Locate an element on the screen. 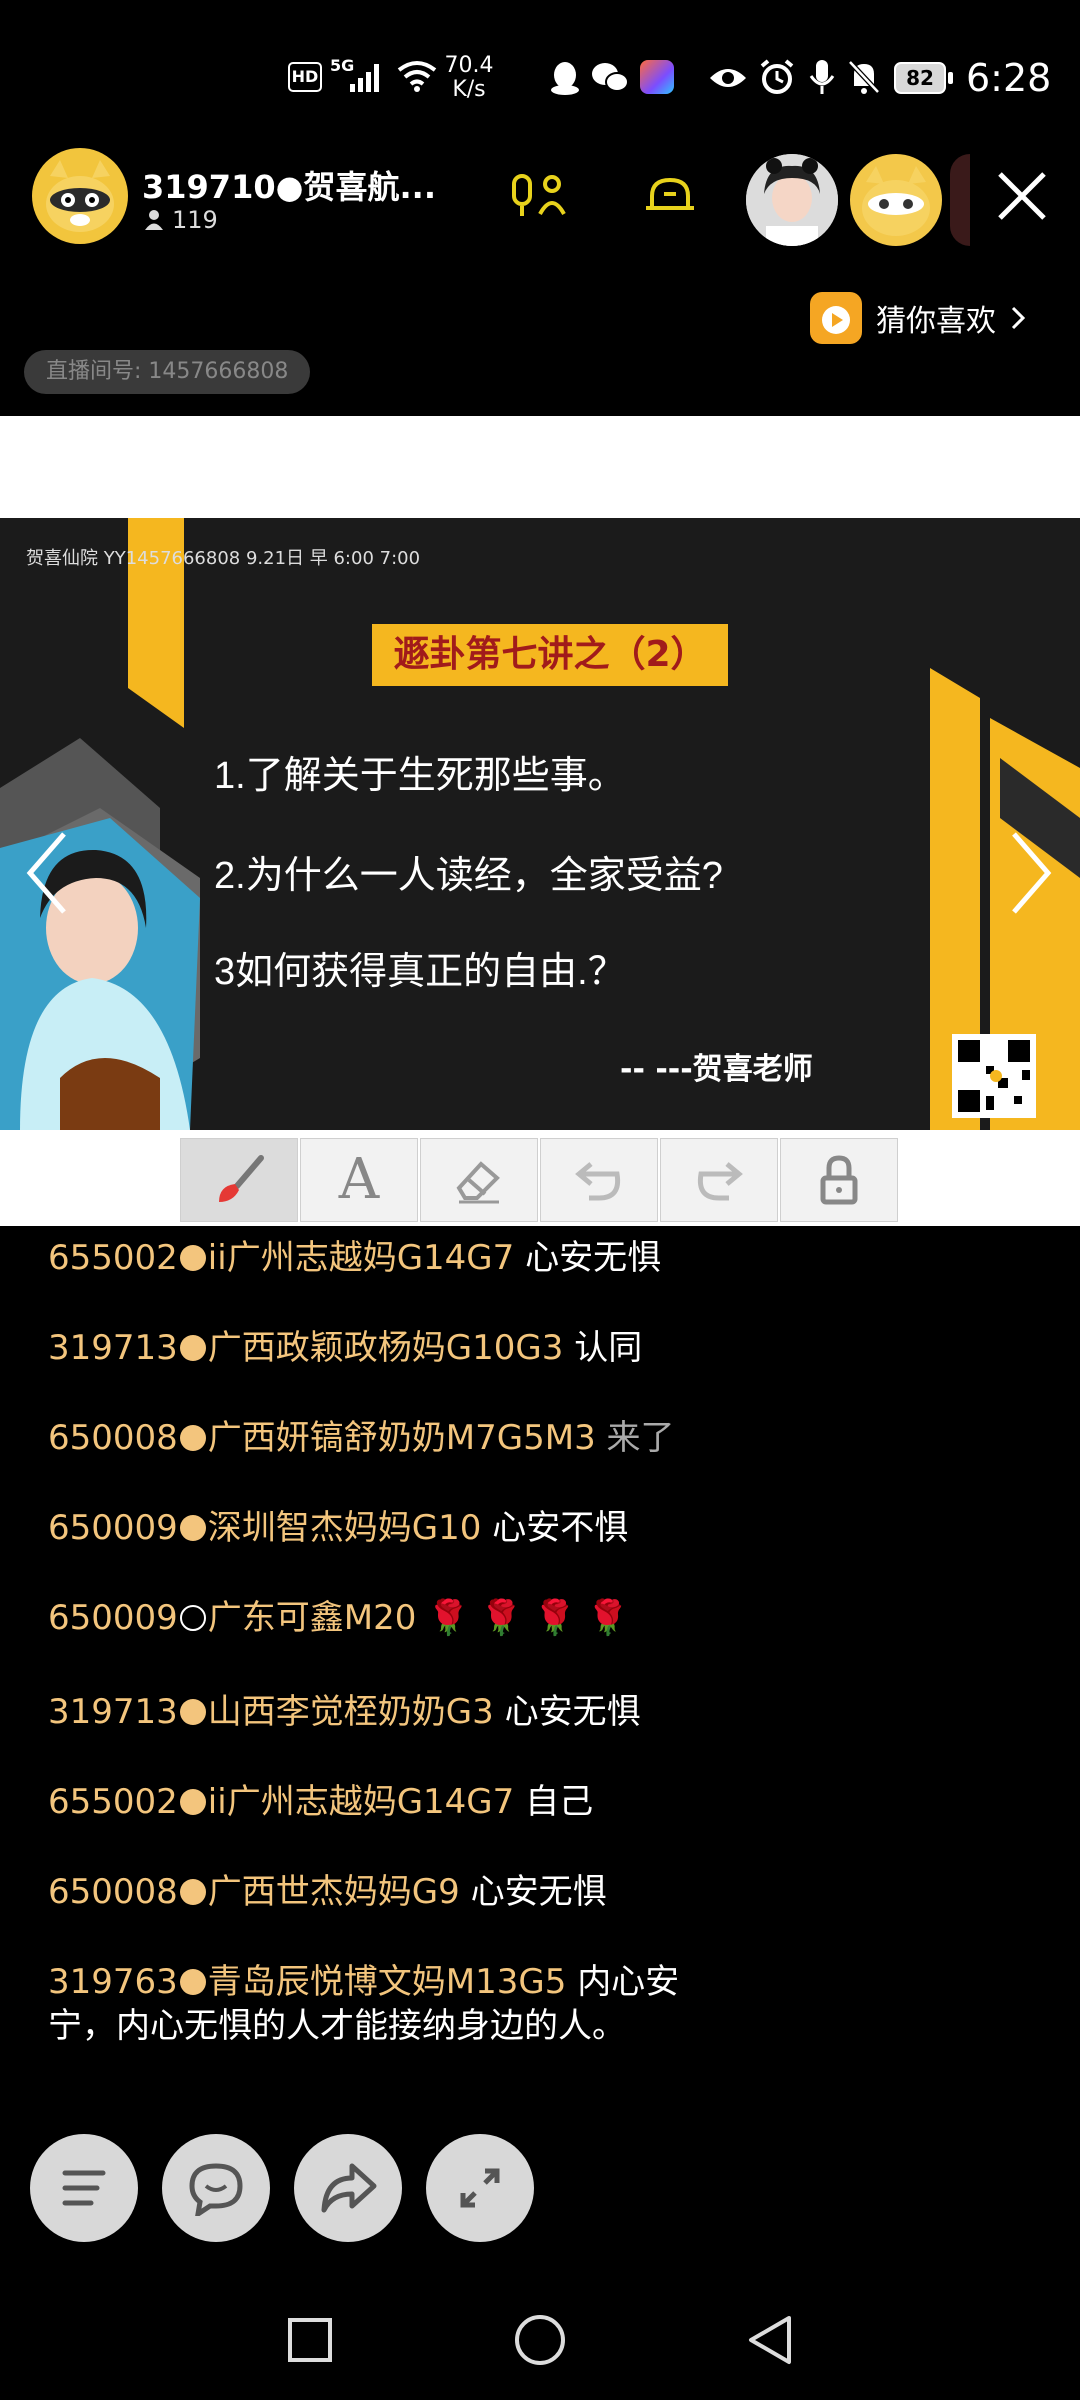  fullscreen-icon is located at coordinates (480, 2188).